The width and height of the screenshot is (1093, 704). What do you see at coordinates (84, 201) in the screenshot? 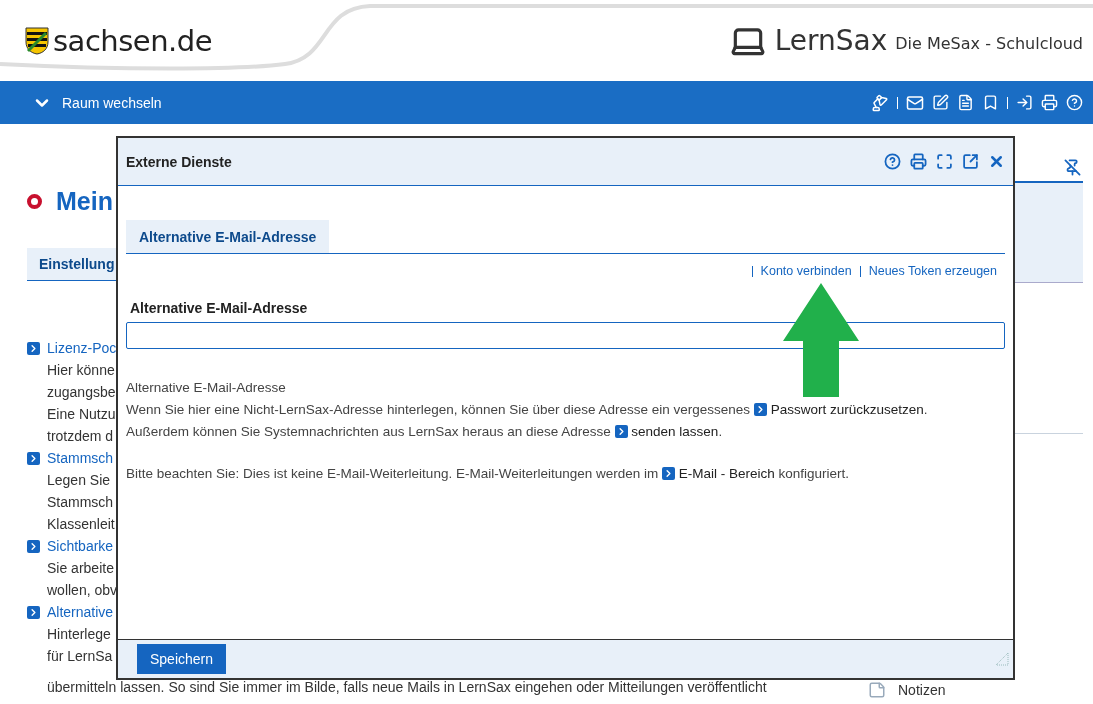
I see `page-heading: Mein` at bounding box center [84, 201].